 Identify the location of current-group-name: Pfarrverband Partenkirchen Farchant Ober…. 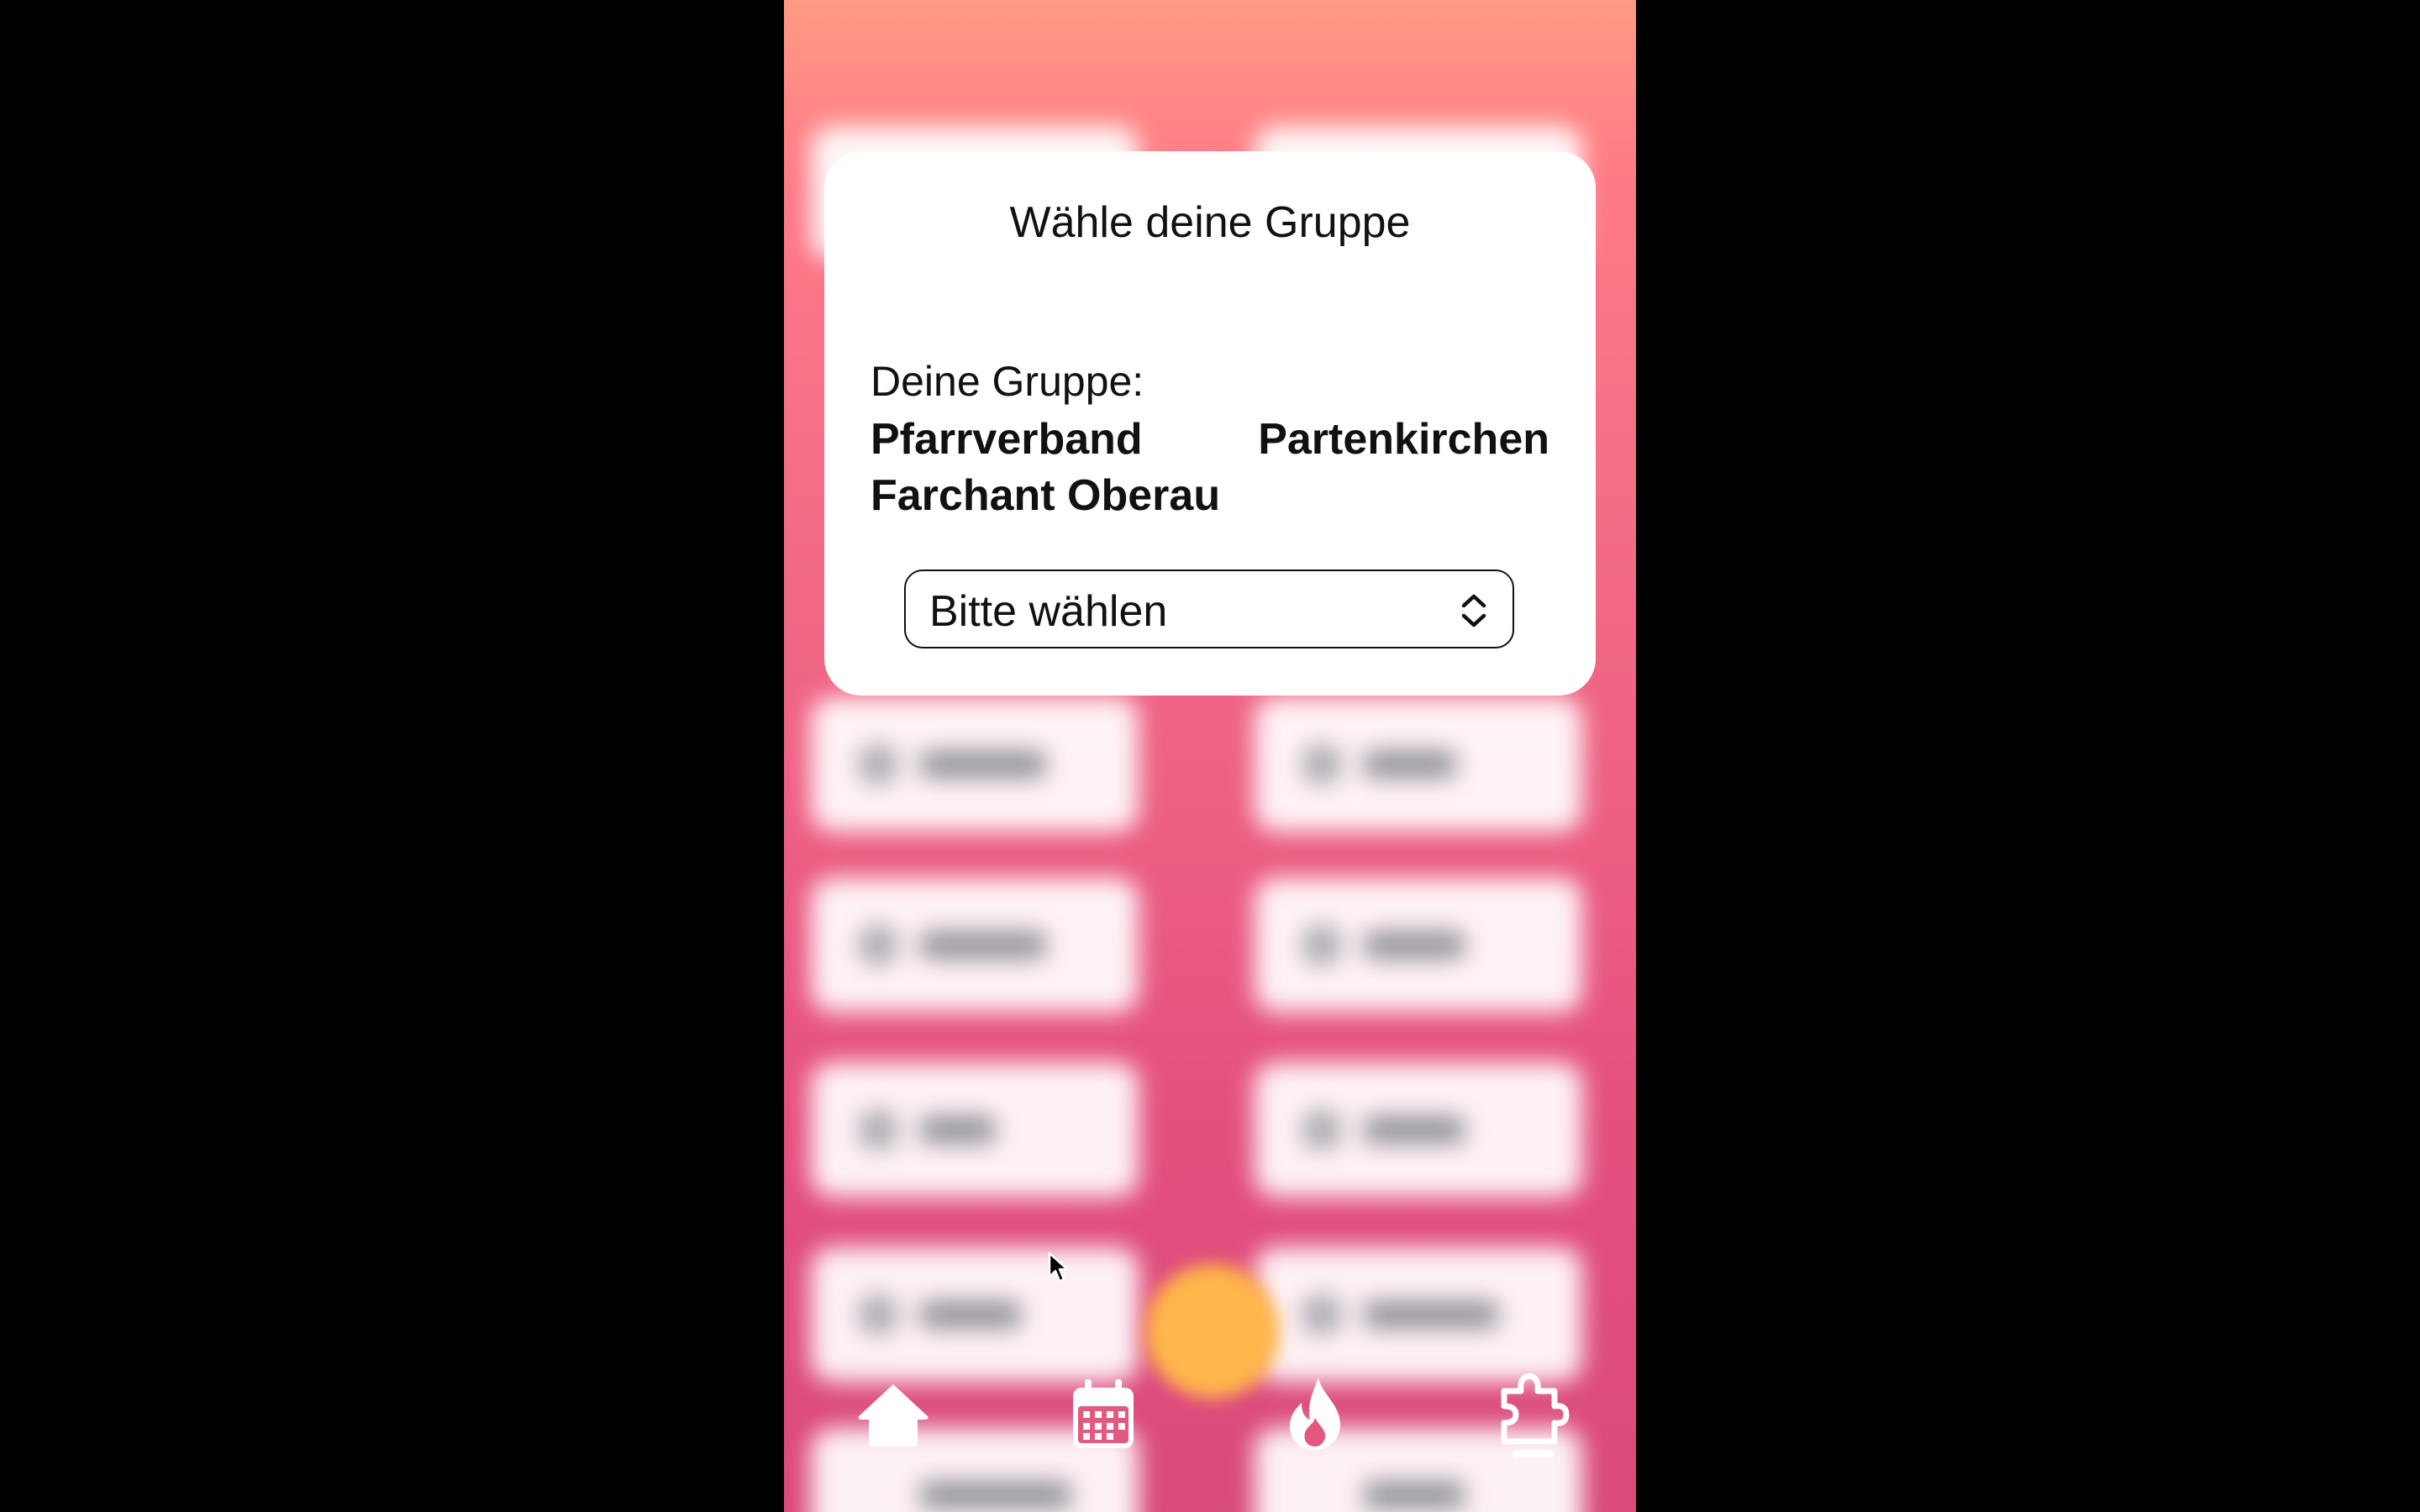
(1210, 467).